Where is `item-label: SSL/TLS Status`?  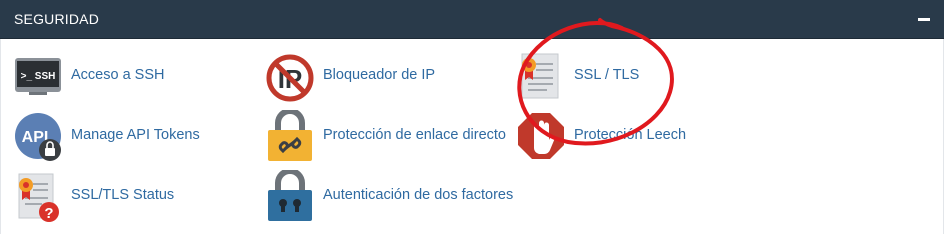 item-label: SSL/TLS Status is located at coordinates (123, 195).